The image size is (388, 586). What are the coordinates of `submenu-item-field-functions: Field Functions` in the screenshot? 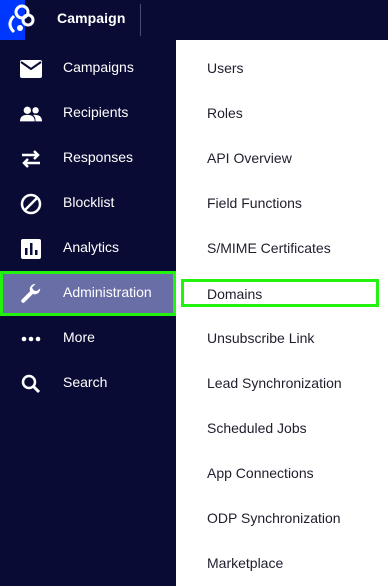 It's located at (282, 203).